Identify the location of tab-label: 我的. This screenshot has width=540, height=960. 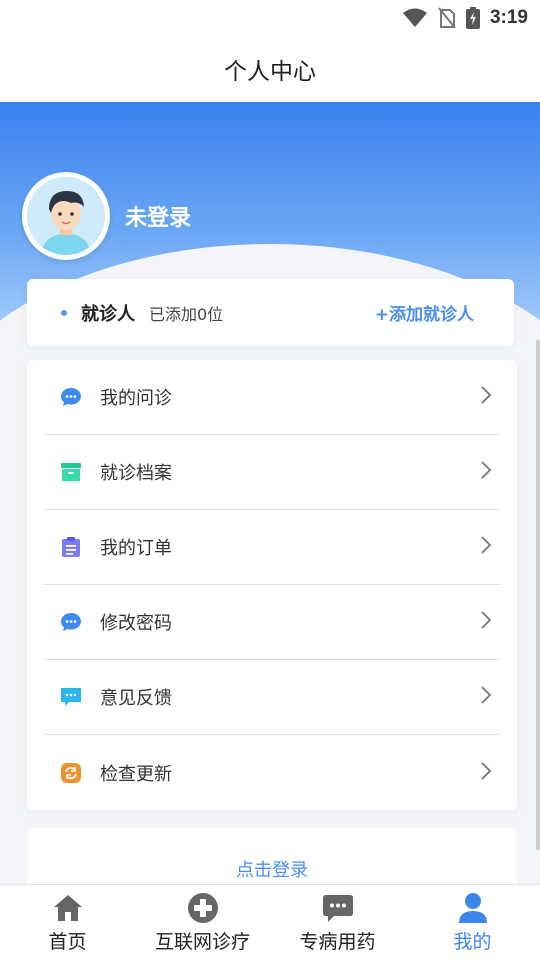
(472, 942).